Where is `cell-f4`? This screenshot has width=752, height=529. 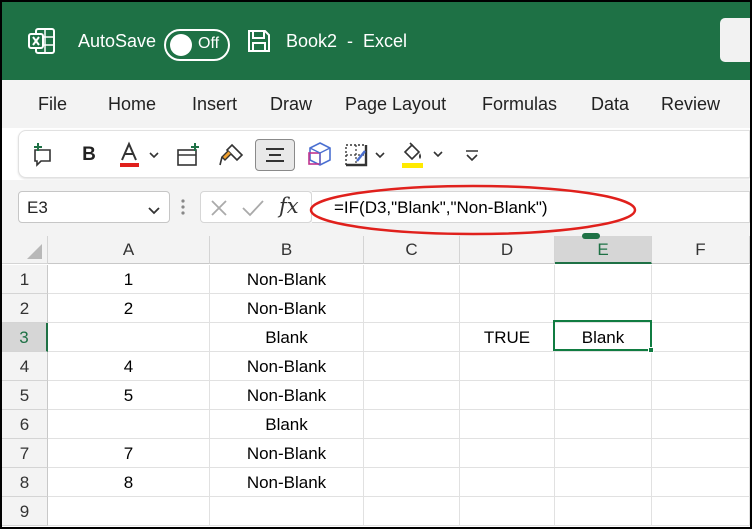 cell-f4 is located at coordinates (701, 366).